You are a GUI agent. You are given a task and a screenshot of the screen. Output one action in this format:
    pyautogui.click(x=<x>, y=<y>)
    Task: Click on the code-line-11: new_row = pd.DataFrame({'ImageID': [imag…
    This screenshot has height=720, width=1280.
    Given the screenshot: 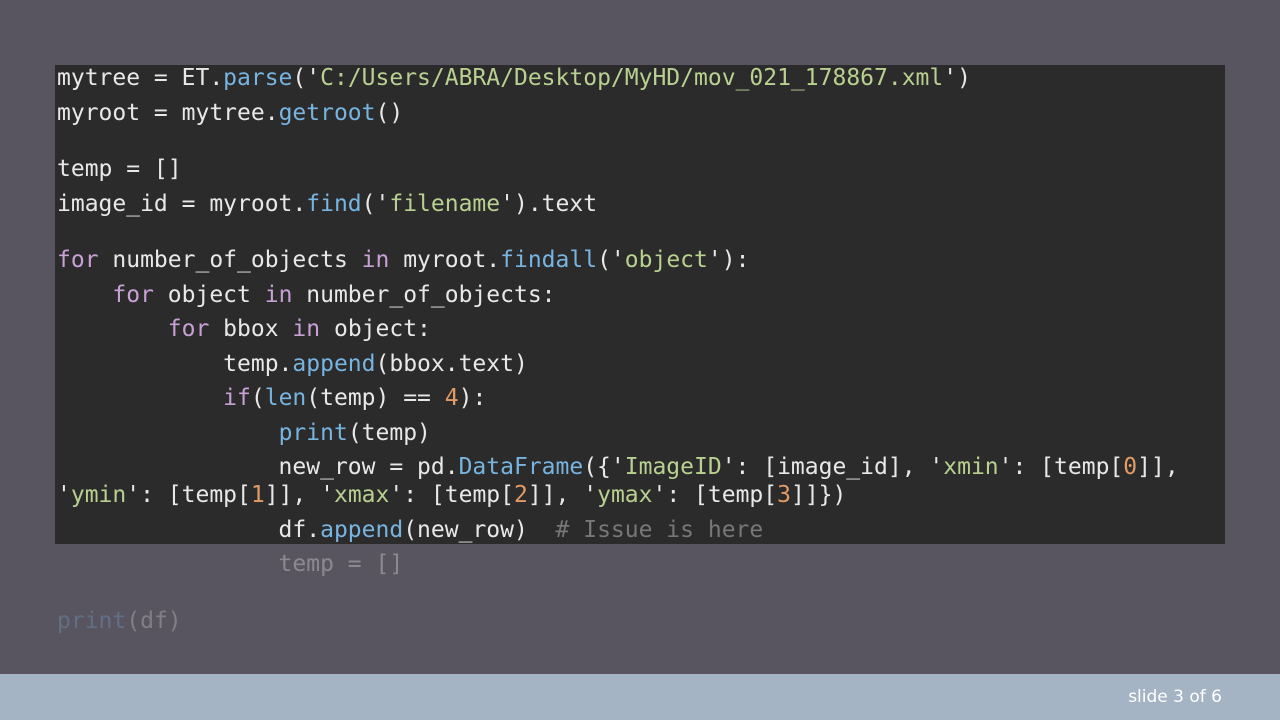 What is the action you would take?
    pyautogui.click(x=618, y=467)
    